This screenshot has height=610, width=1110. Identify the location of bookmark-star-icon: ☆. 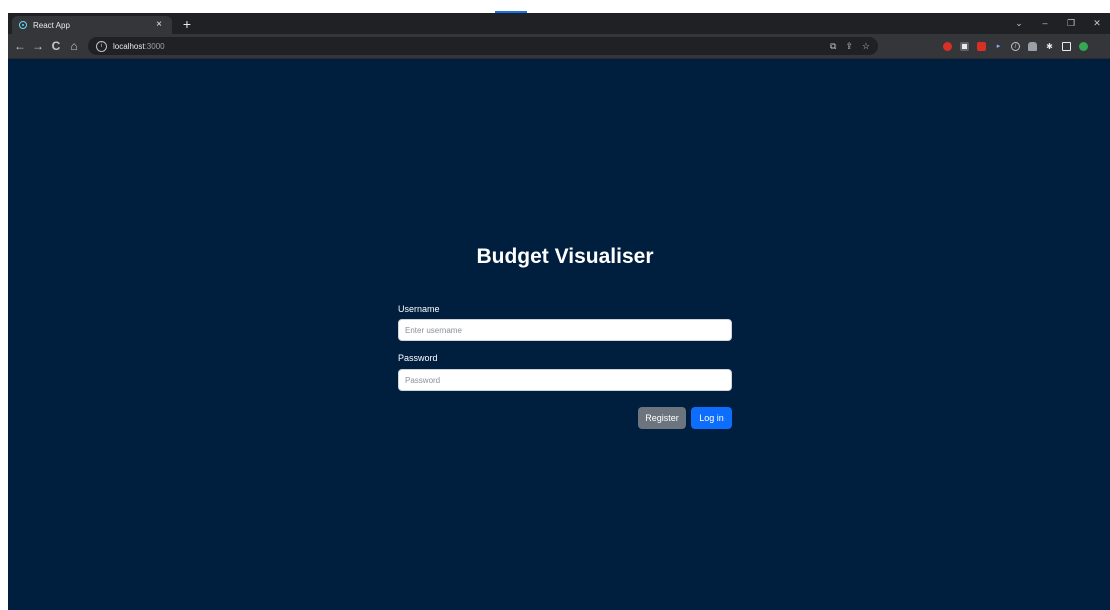
(866, 46).